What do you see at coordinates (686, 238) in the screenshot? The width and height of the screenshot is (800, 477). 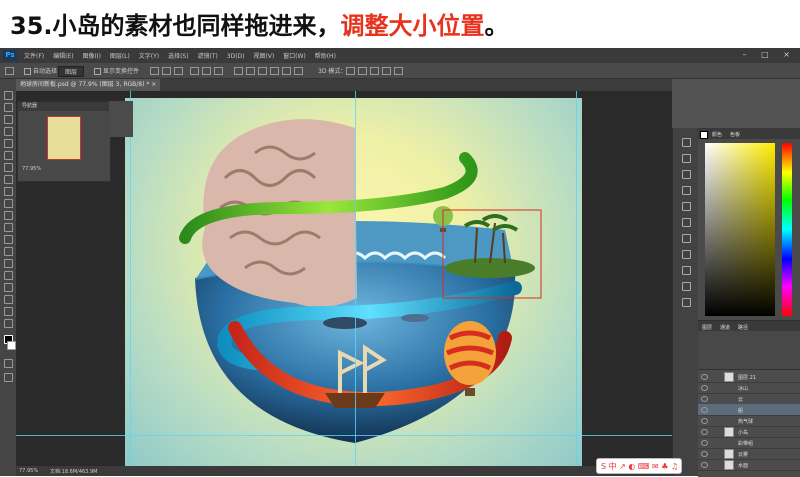 I see `styles-icon` at bounding box center [686, 238].